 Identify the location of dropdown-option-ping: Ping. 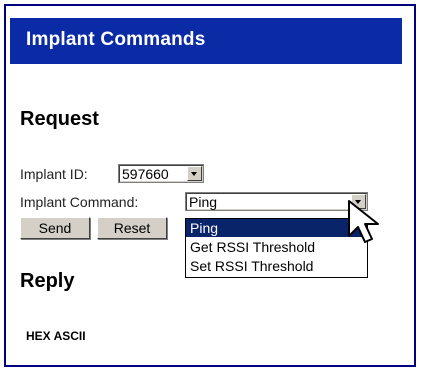
(276, 228).